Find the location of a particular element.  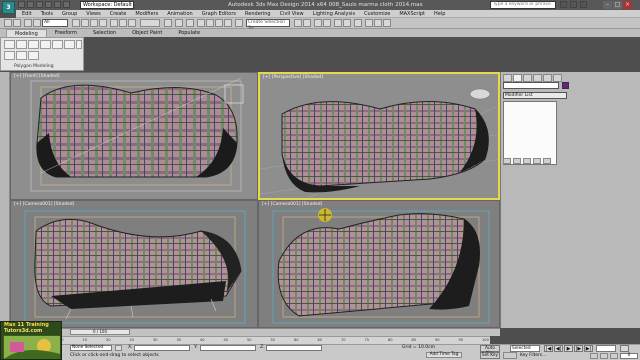

save-file-icon is located at coordinates (39, 4).